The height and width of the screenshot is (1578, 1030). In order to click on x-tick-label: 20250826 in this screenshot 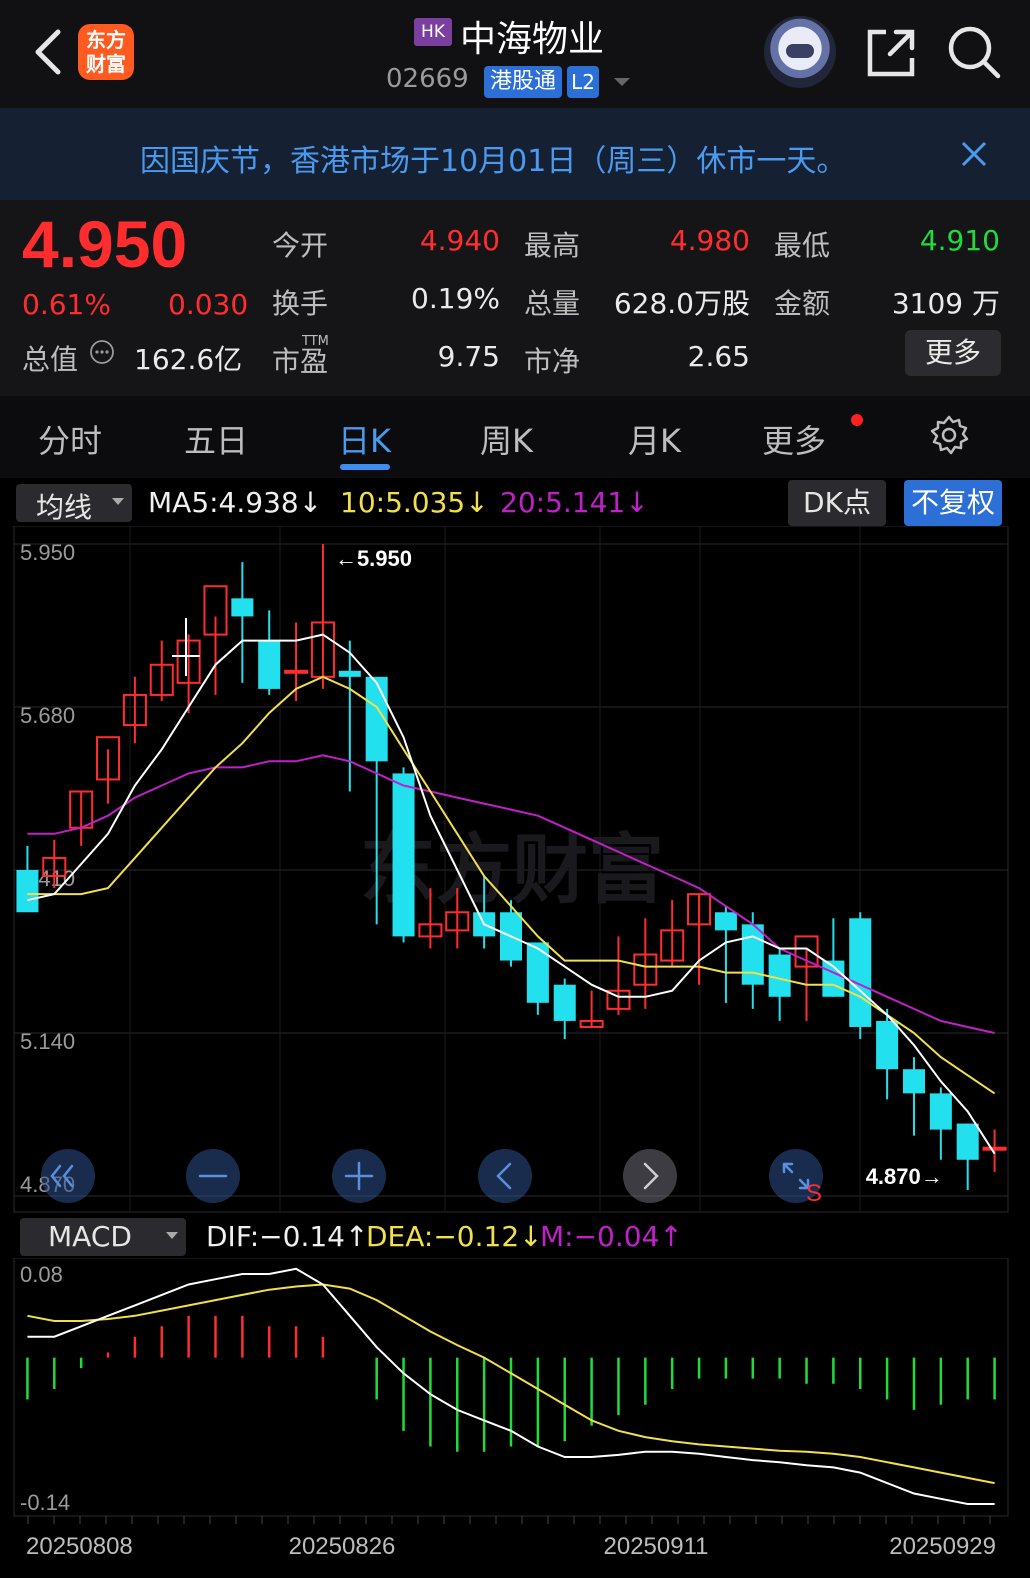, I will do `click(342, 1546)`.